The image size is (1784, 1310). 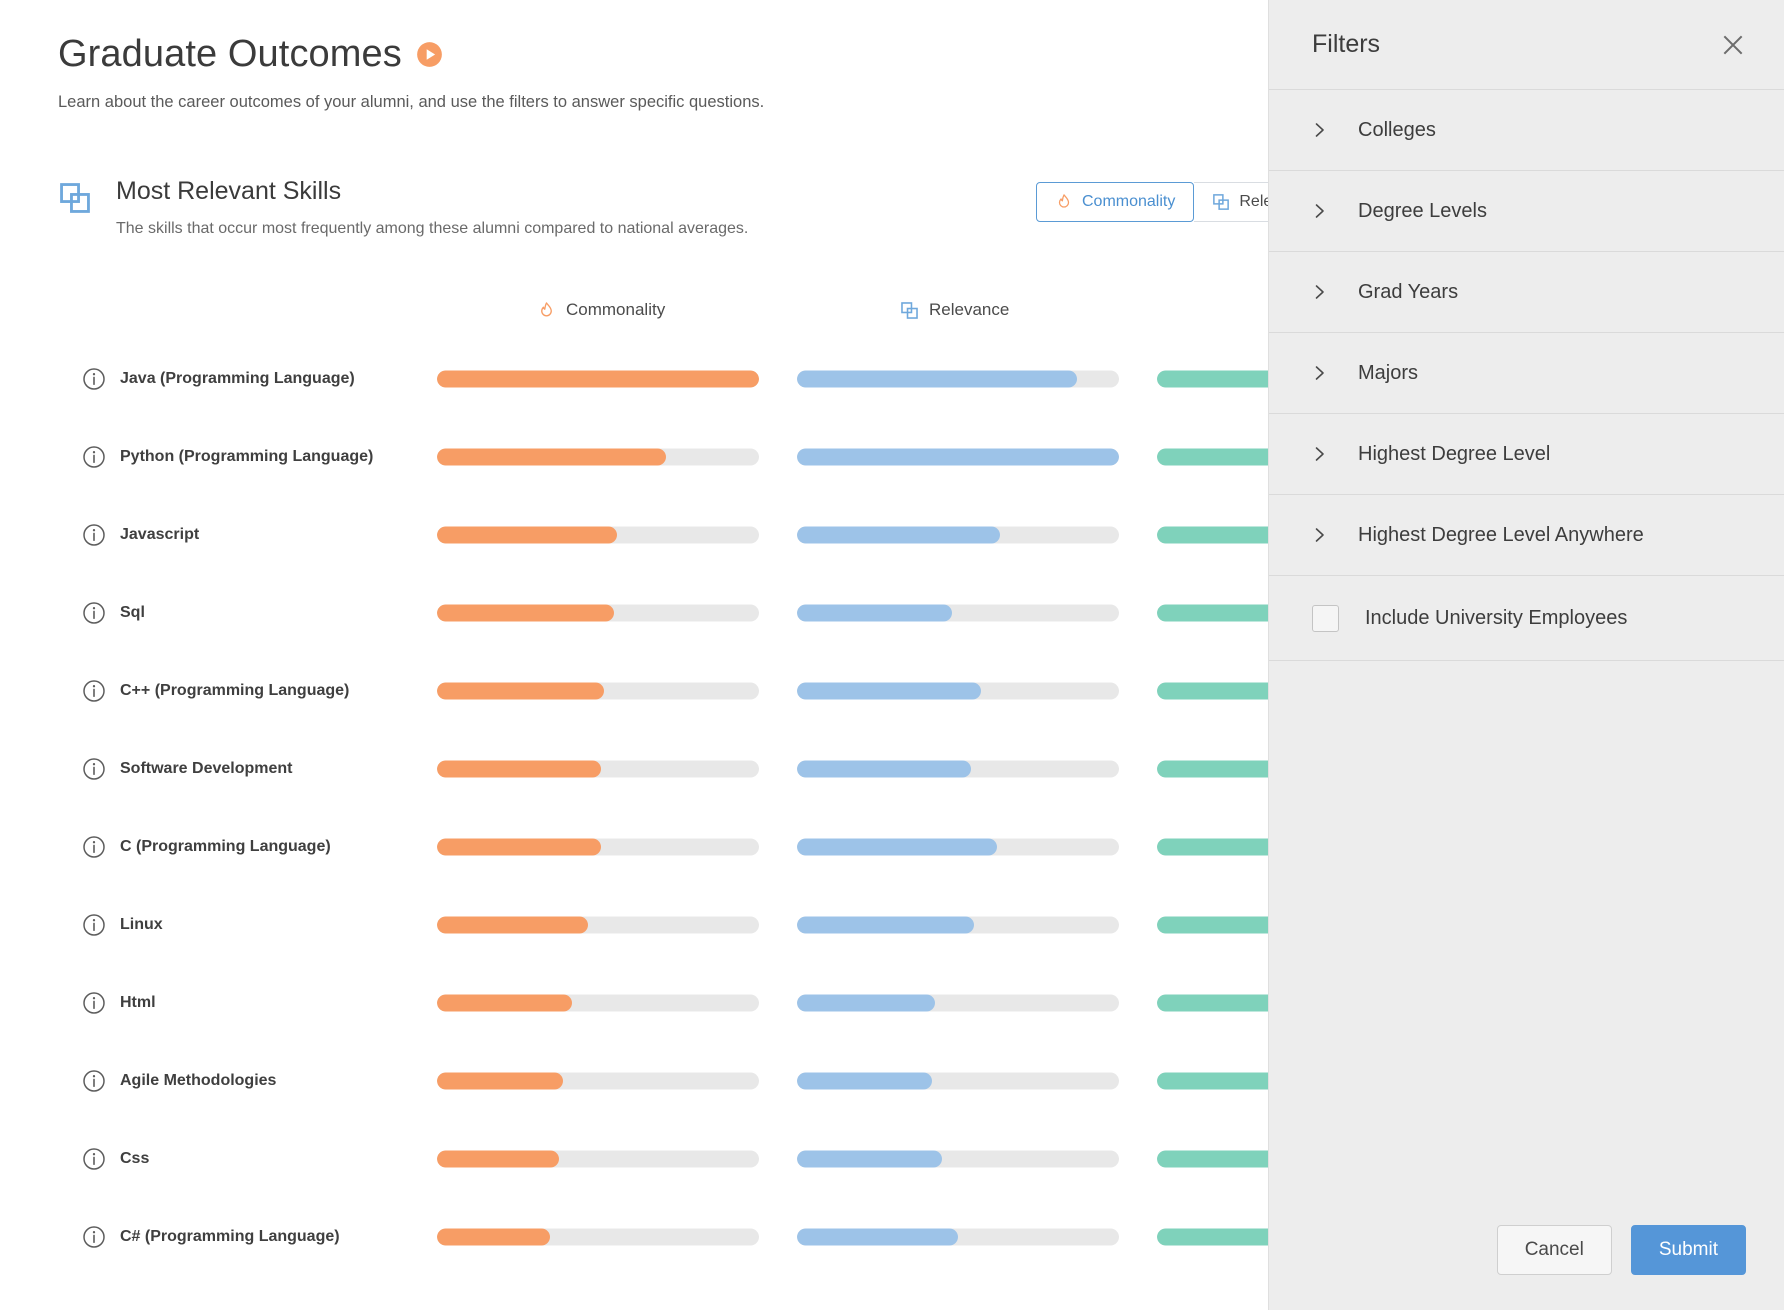 I want to click on include-university-employees-checkbox, so click(x=1325, y=618).